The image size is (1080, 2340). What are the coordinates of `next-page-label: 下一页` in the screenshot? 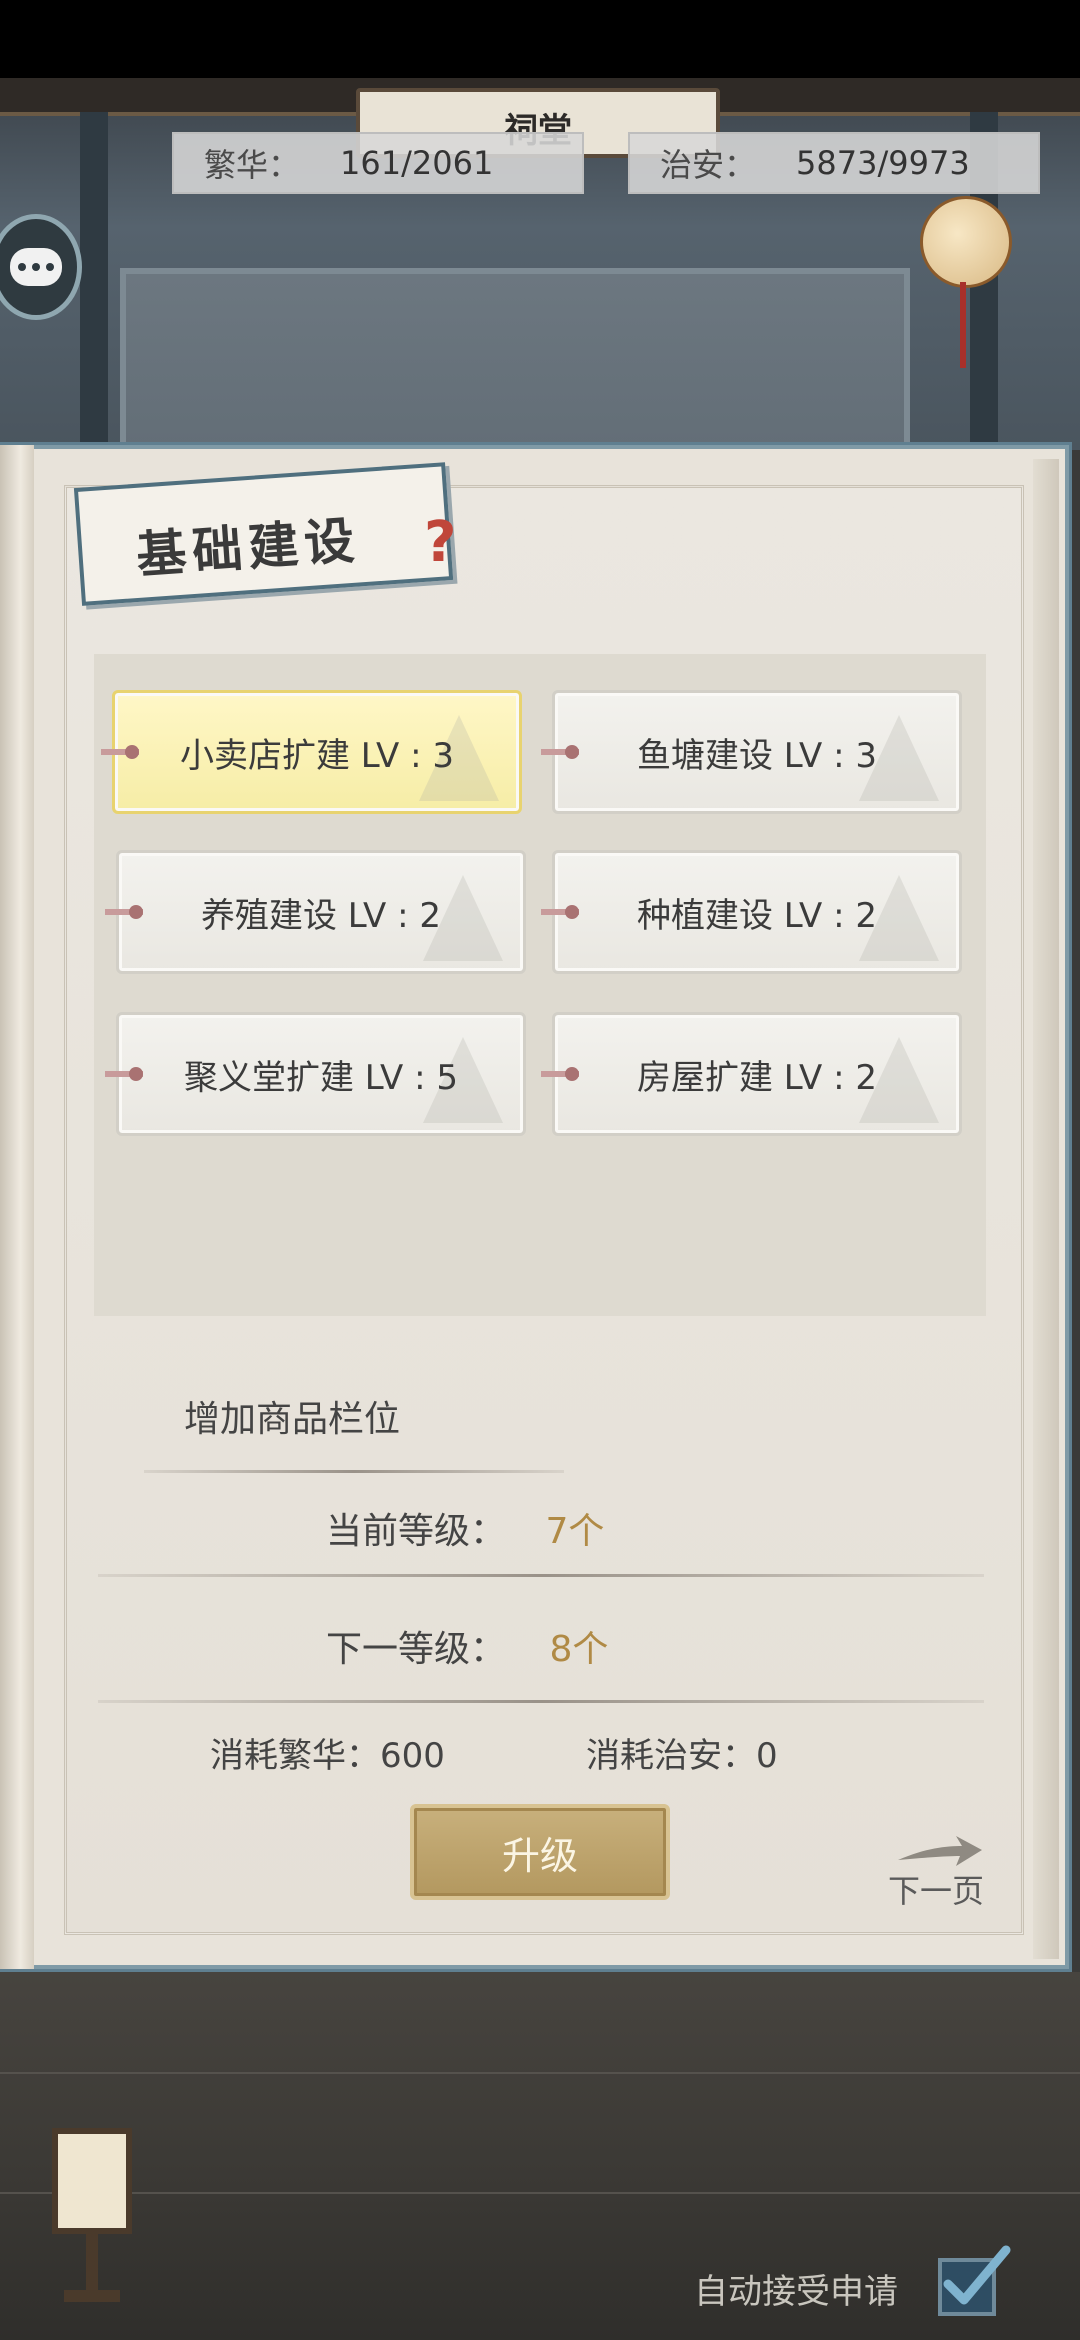 It's located at (936, 1891).